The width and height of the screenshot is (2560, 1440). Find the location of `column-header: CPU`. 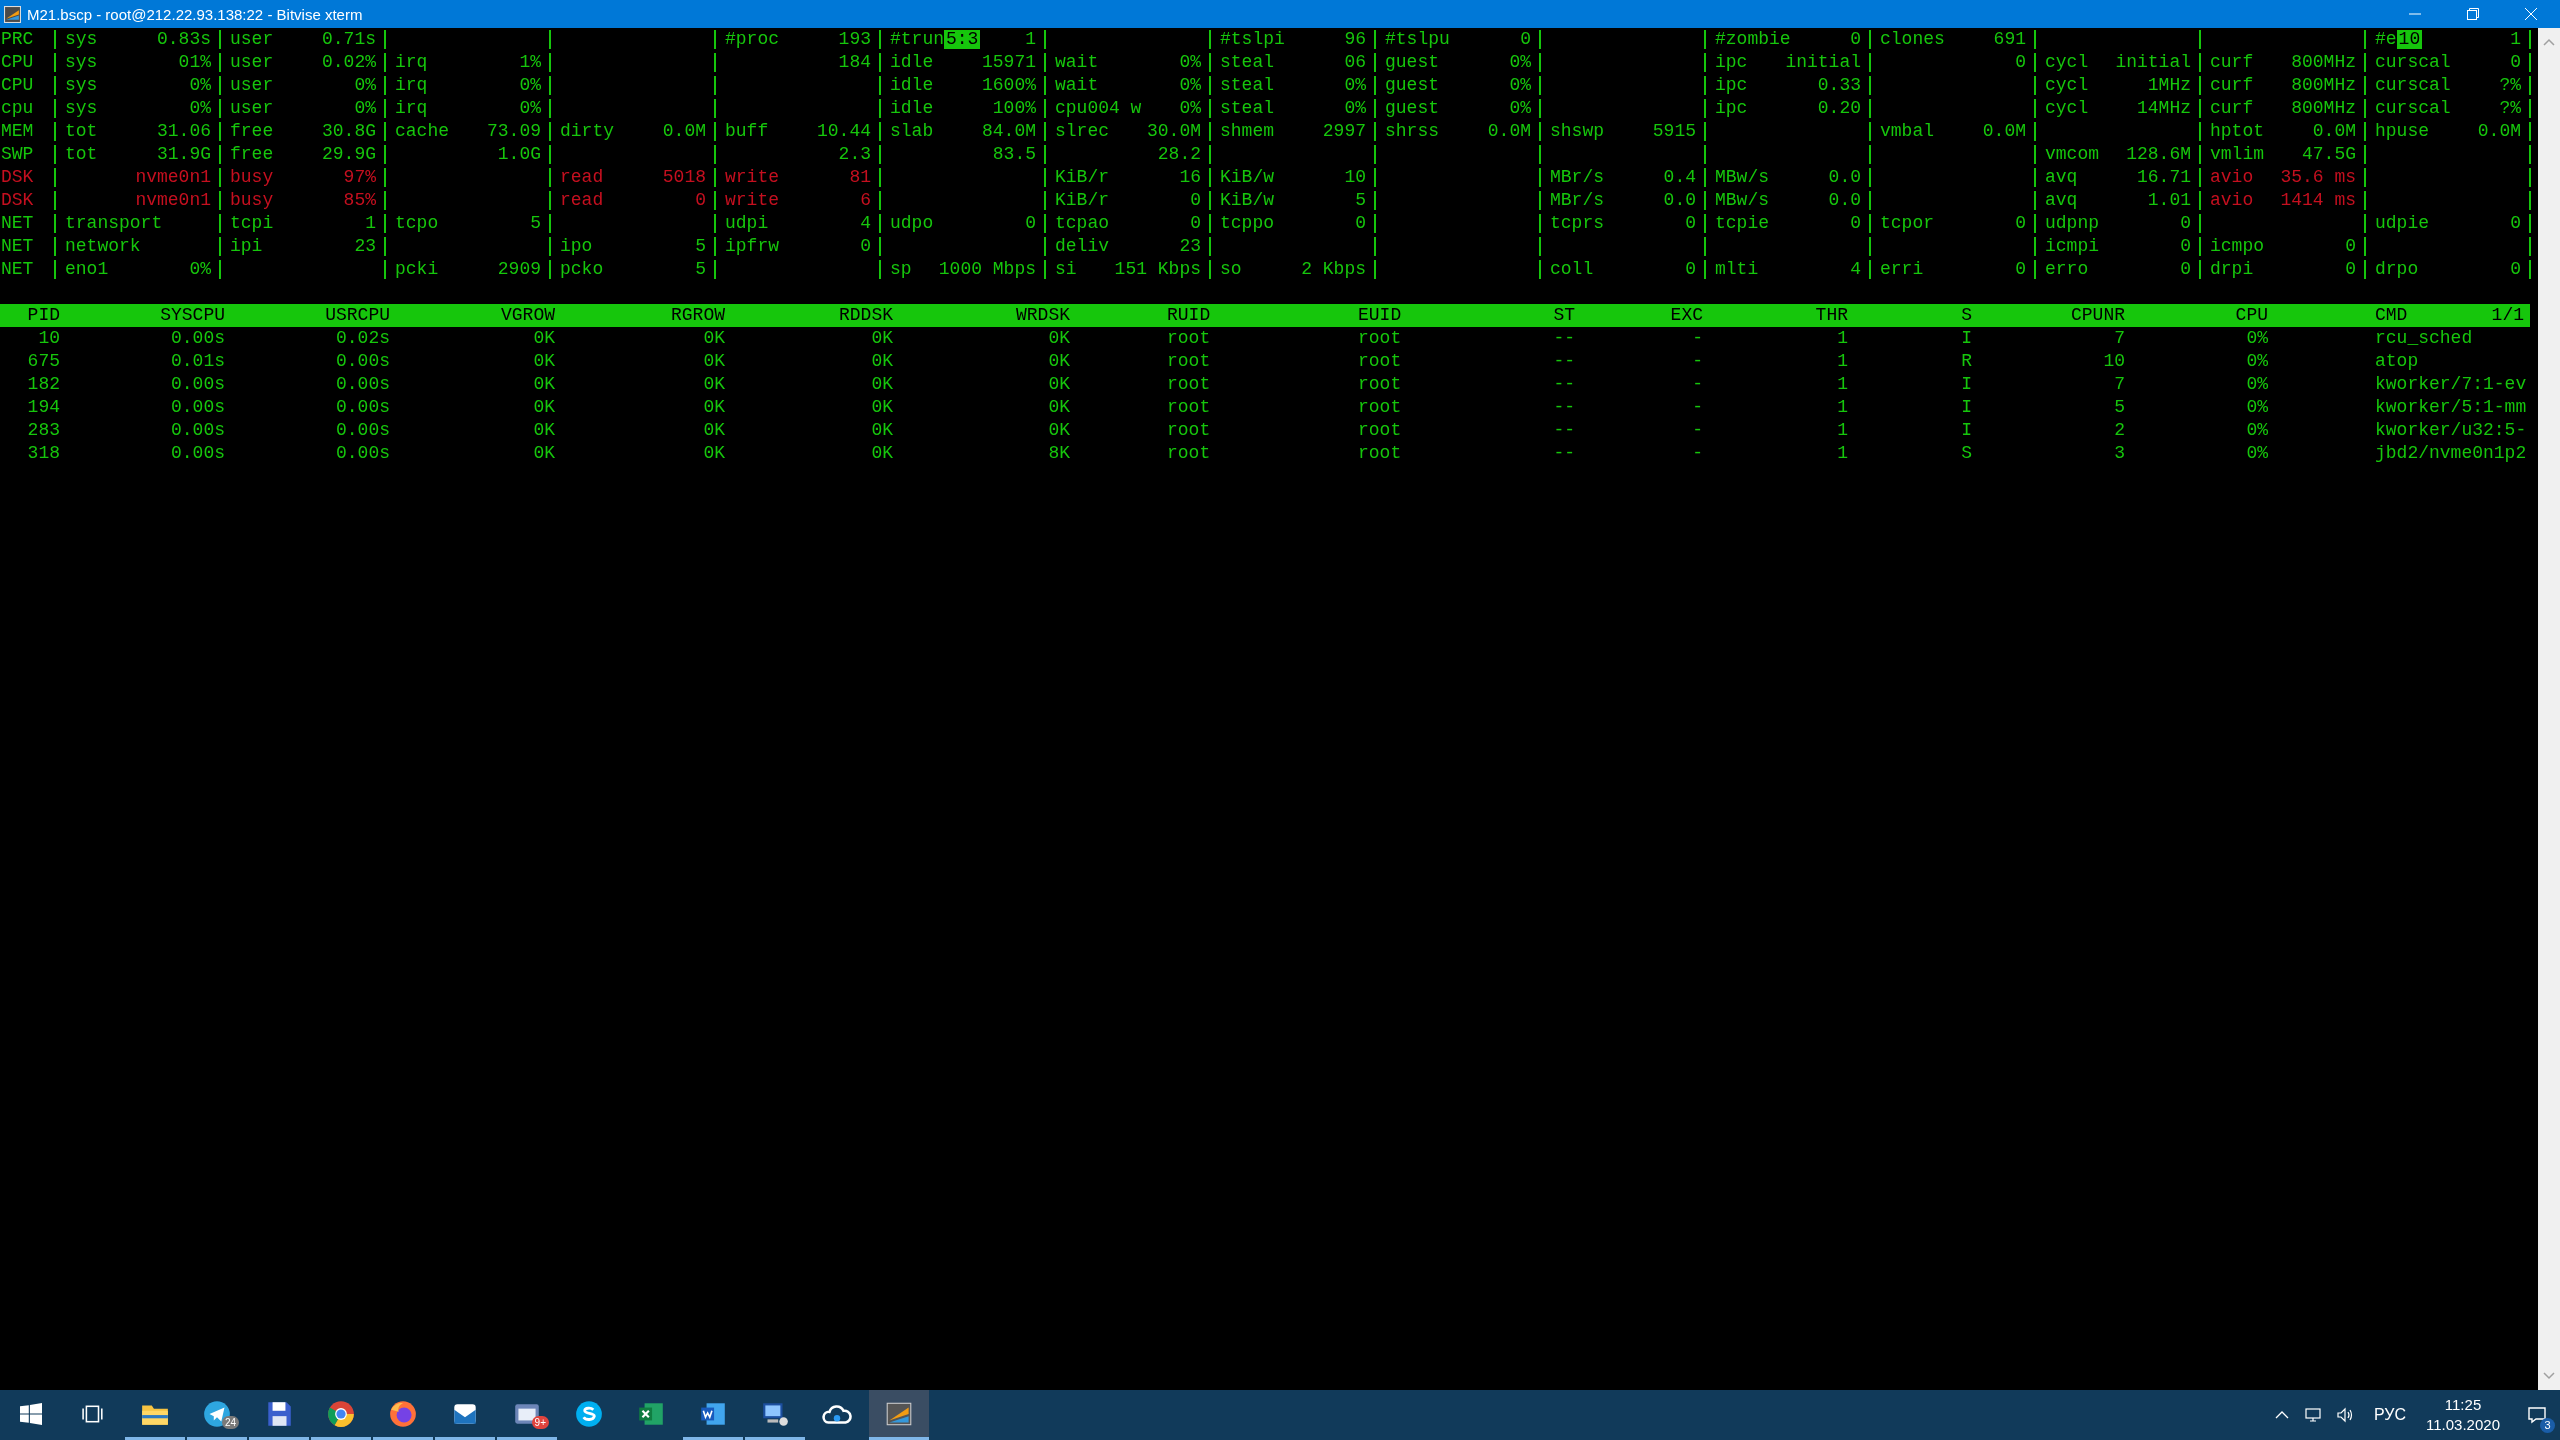

column-header: CPU is located at coordinates (2251, 315).